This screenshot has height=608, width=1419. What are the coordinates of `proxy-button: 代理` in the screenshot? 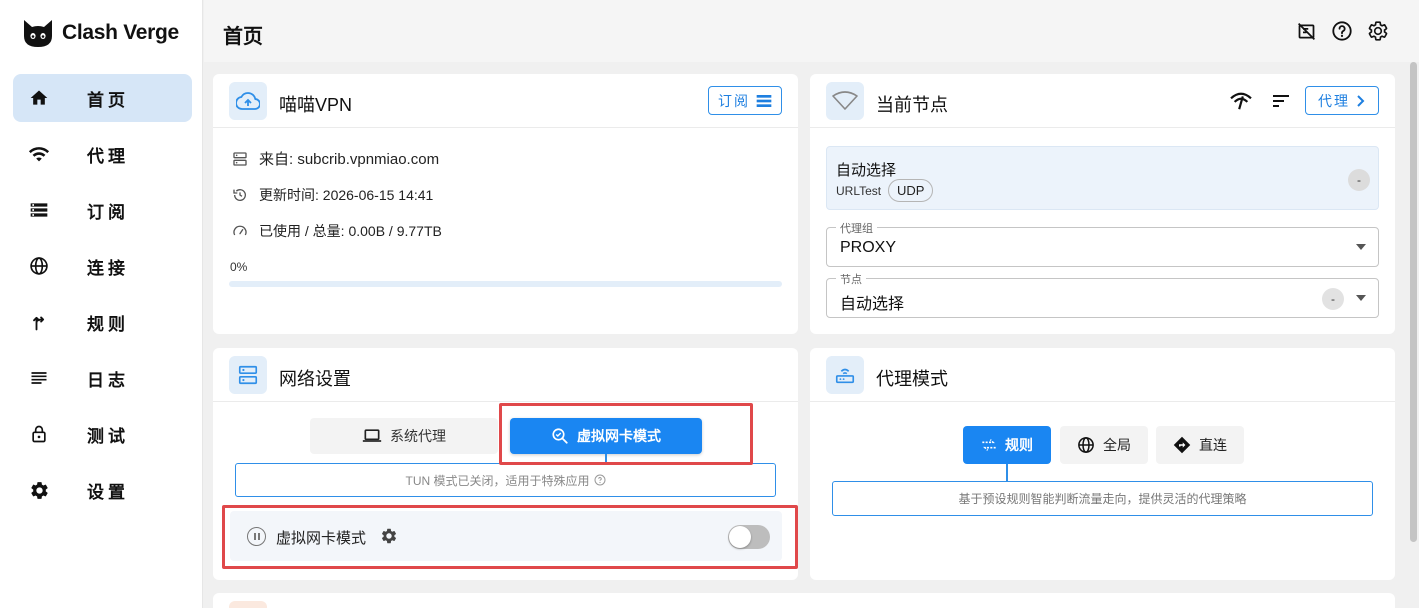 It's located at (1342, 100).